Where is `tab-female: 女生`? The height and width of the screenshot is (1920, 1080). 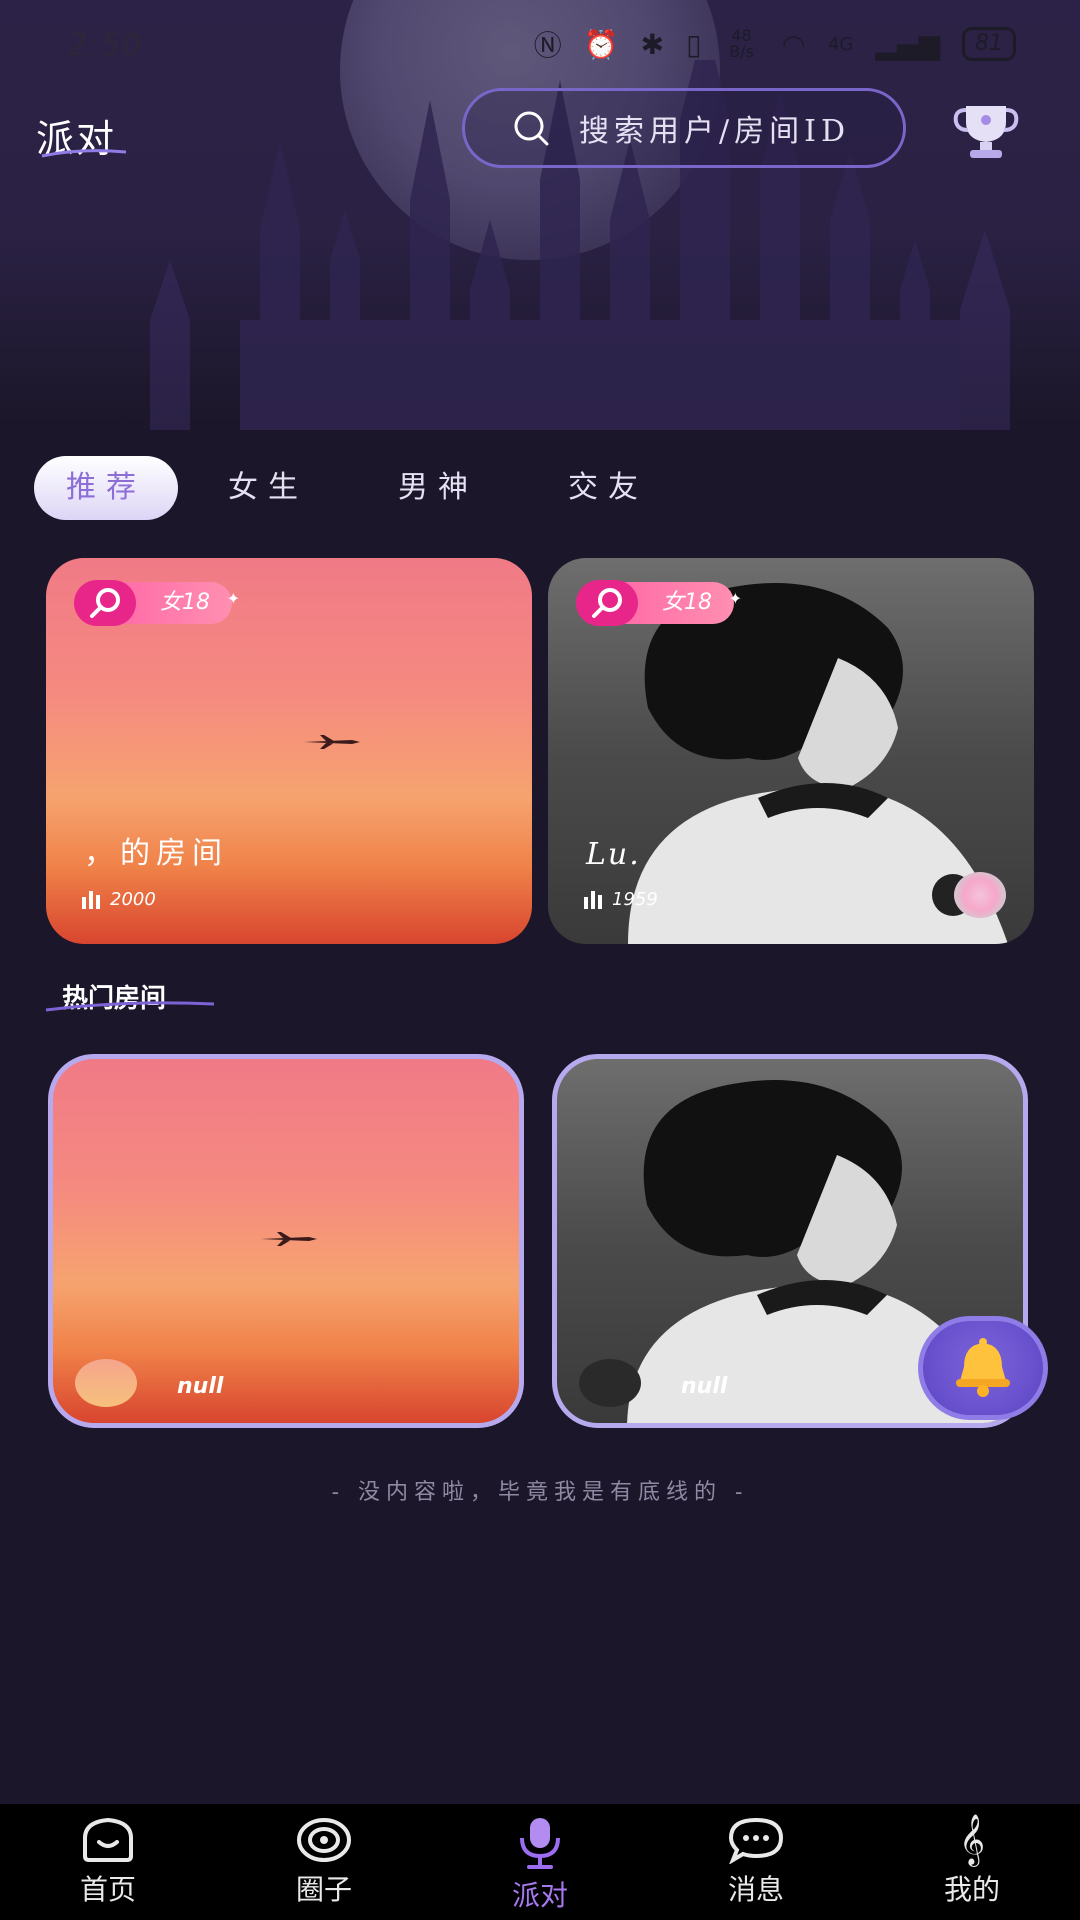 tab-female: 女生 is located at coordinates (268, 488).